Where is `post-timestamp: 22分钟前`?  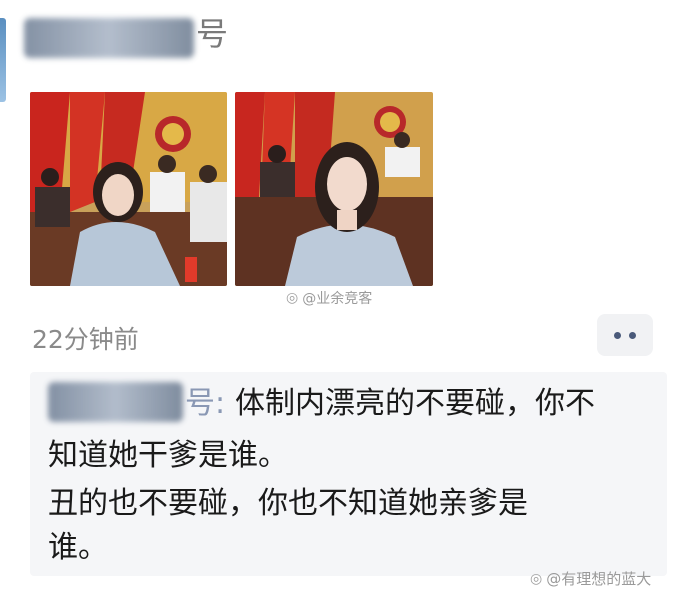
post-timestamp: 22分钟前 is located at coordinates (85, 339).